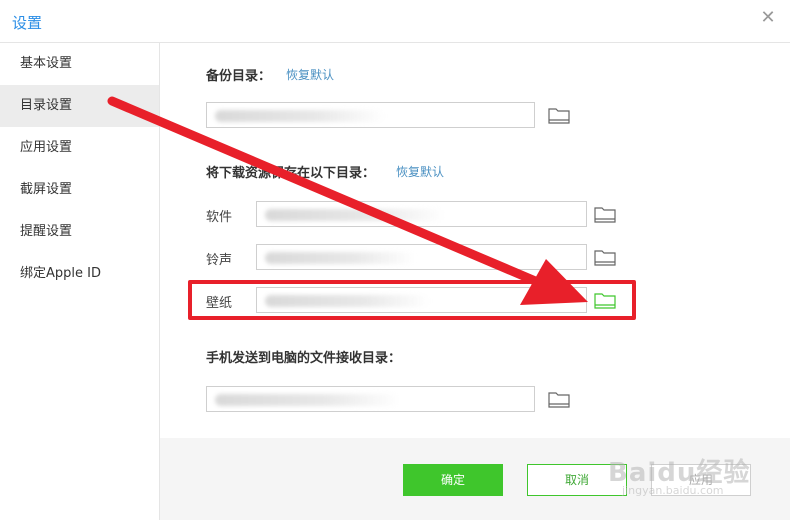 Image resolution: width=790 pixels, height=520 pixels. What do you see at coordinates (79, 148) in the screenshot?
I see `sidebar-item-app: 应用设置` at bounding box center [79, 148].